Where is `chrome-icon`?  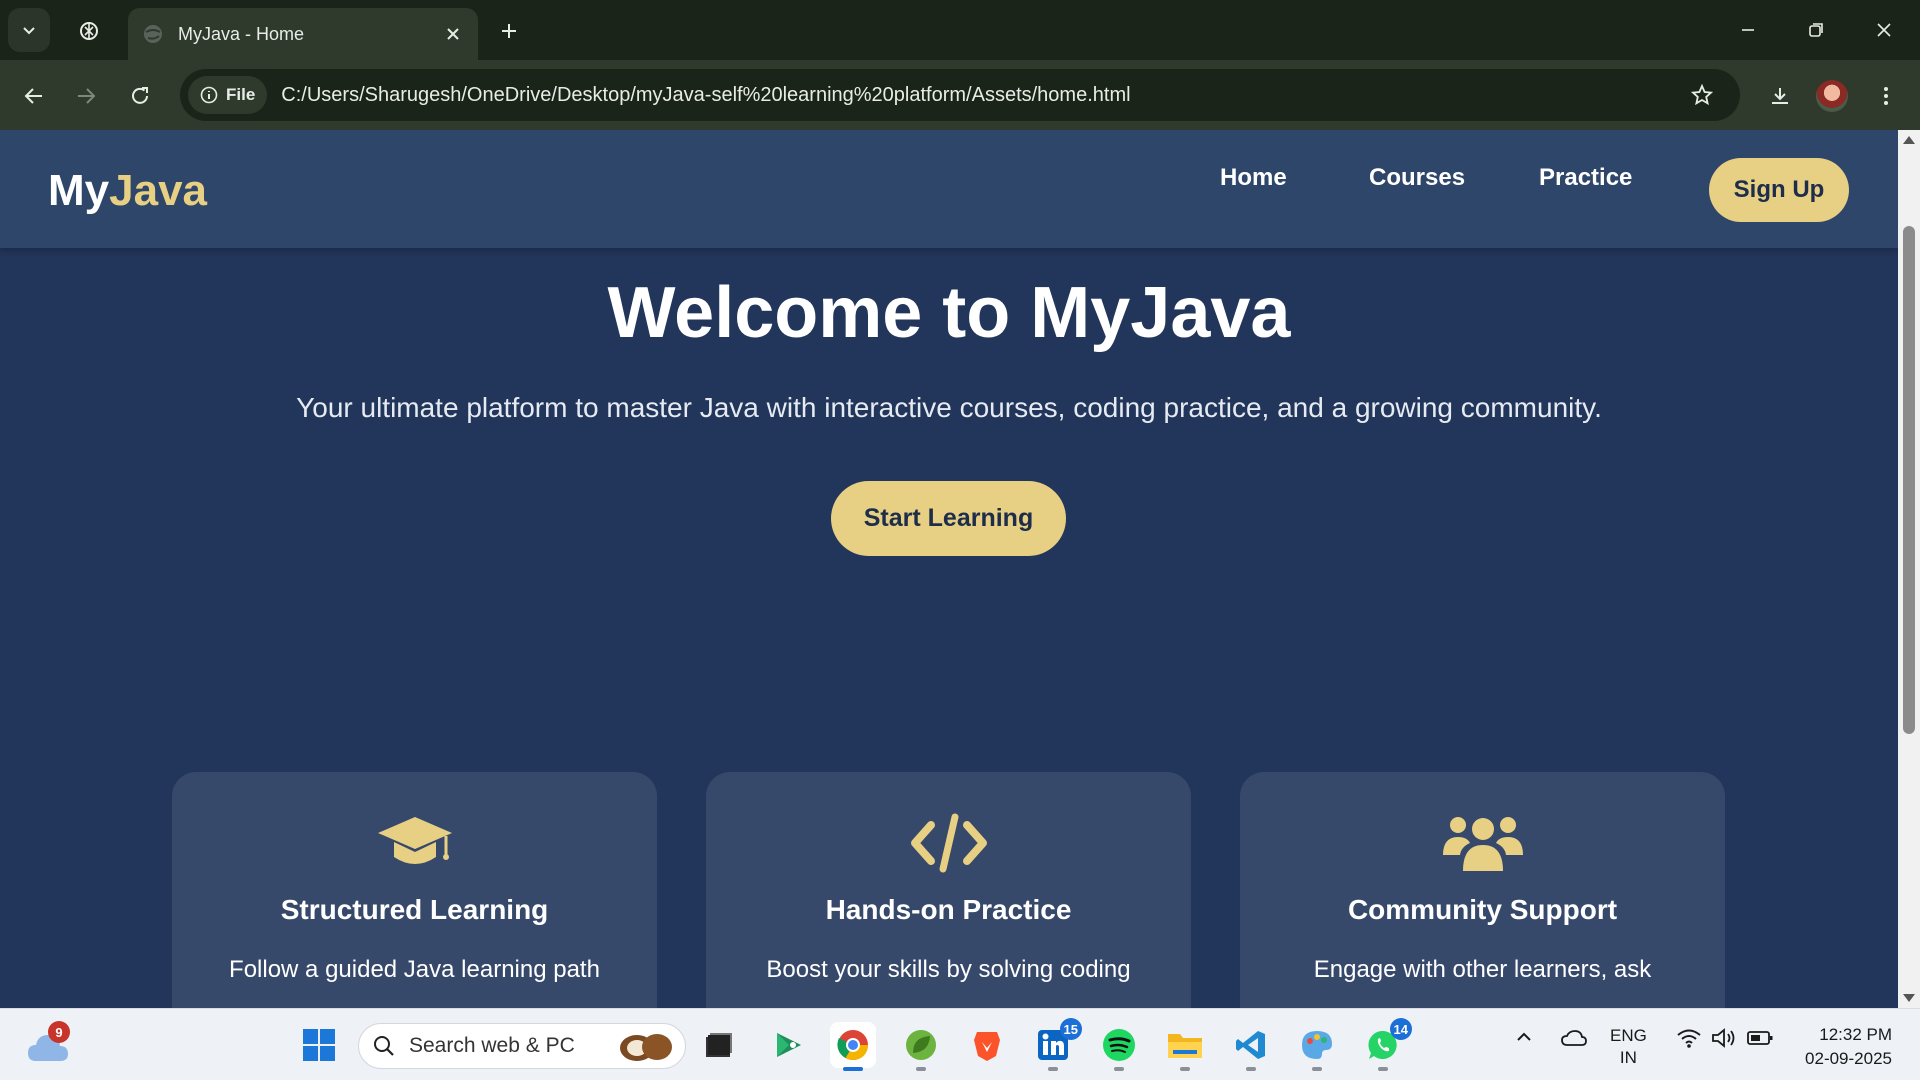
chrome-icon is located at coordinates (852, 1045).